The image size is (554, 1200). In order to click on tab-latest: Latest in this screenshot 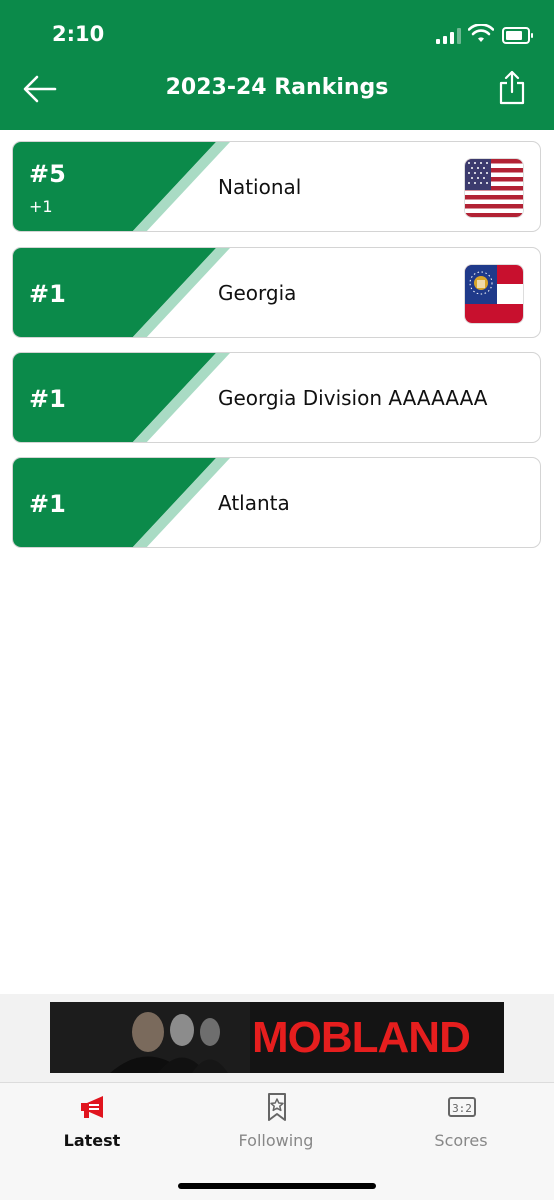, I will do `click(92, 1123)`.